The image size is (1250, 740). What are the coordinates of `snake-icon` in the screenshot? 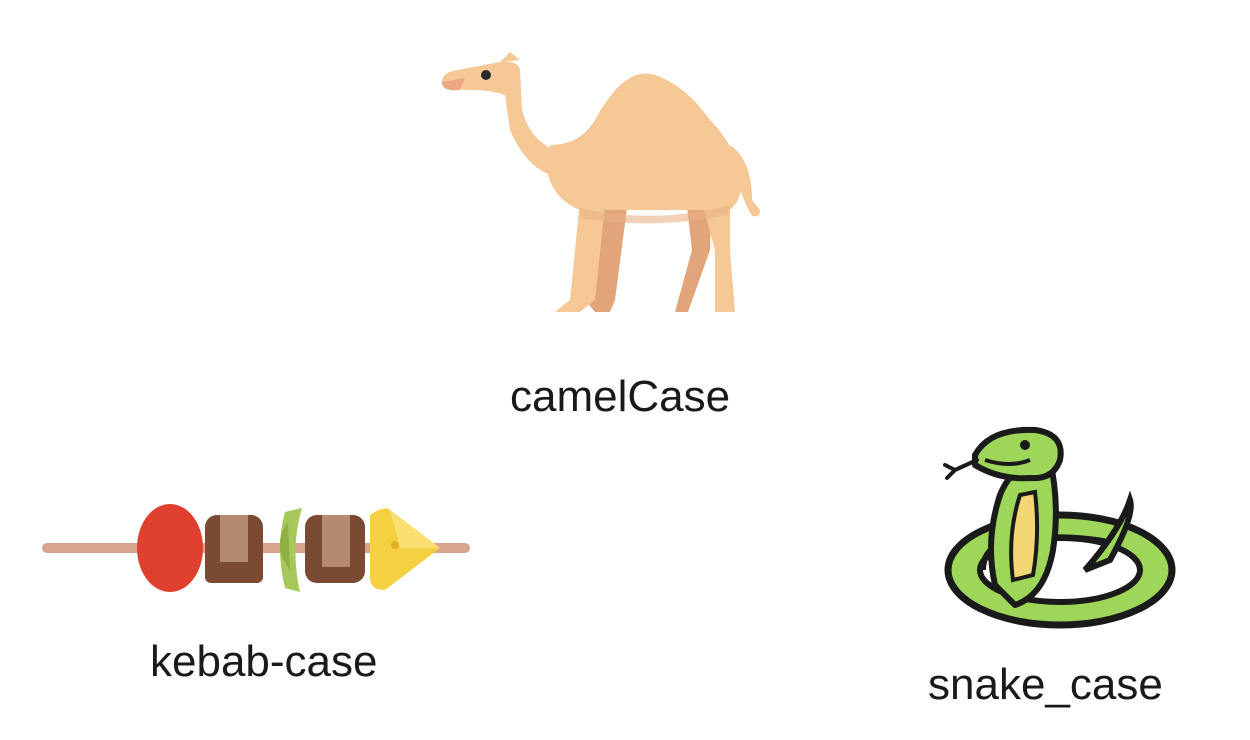 It's located at (1059, 527).